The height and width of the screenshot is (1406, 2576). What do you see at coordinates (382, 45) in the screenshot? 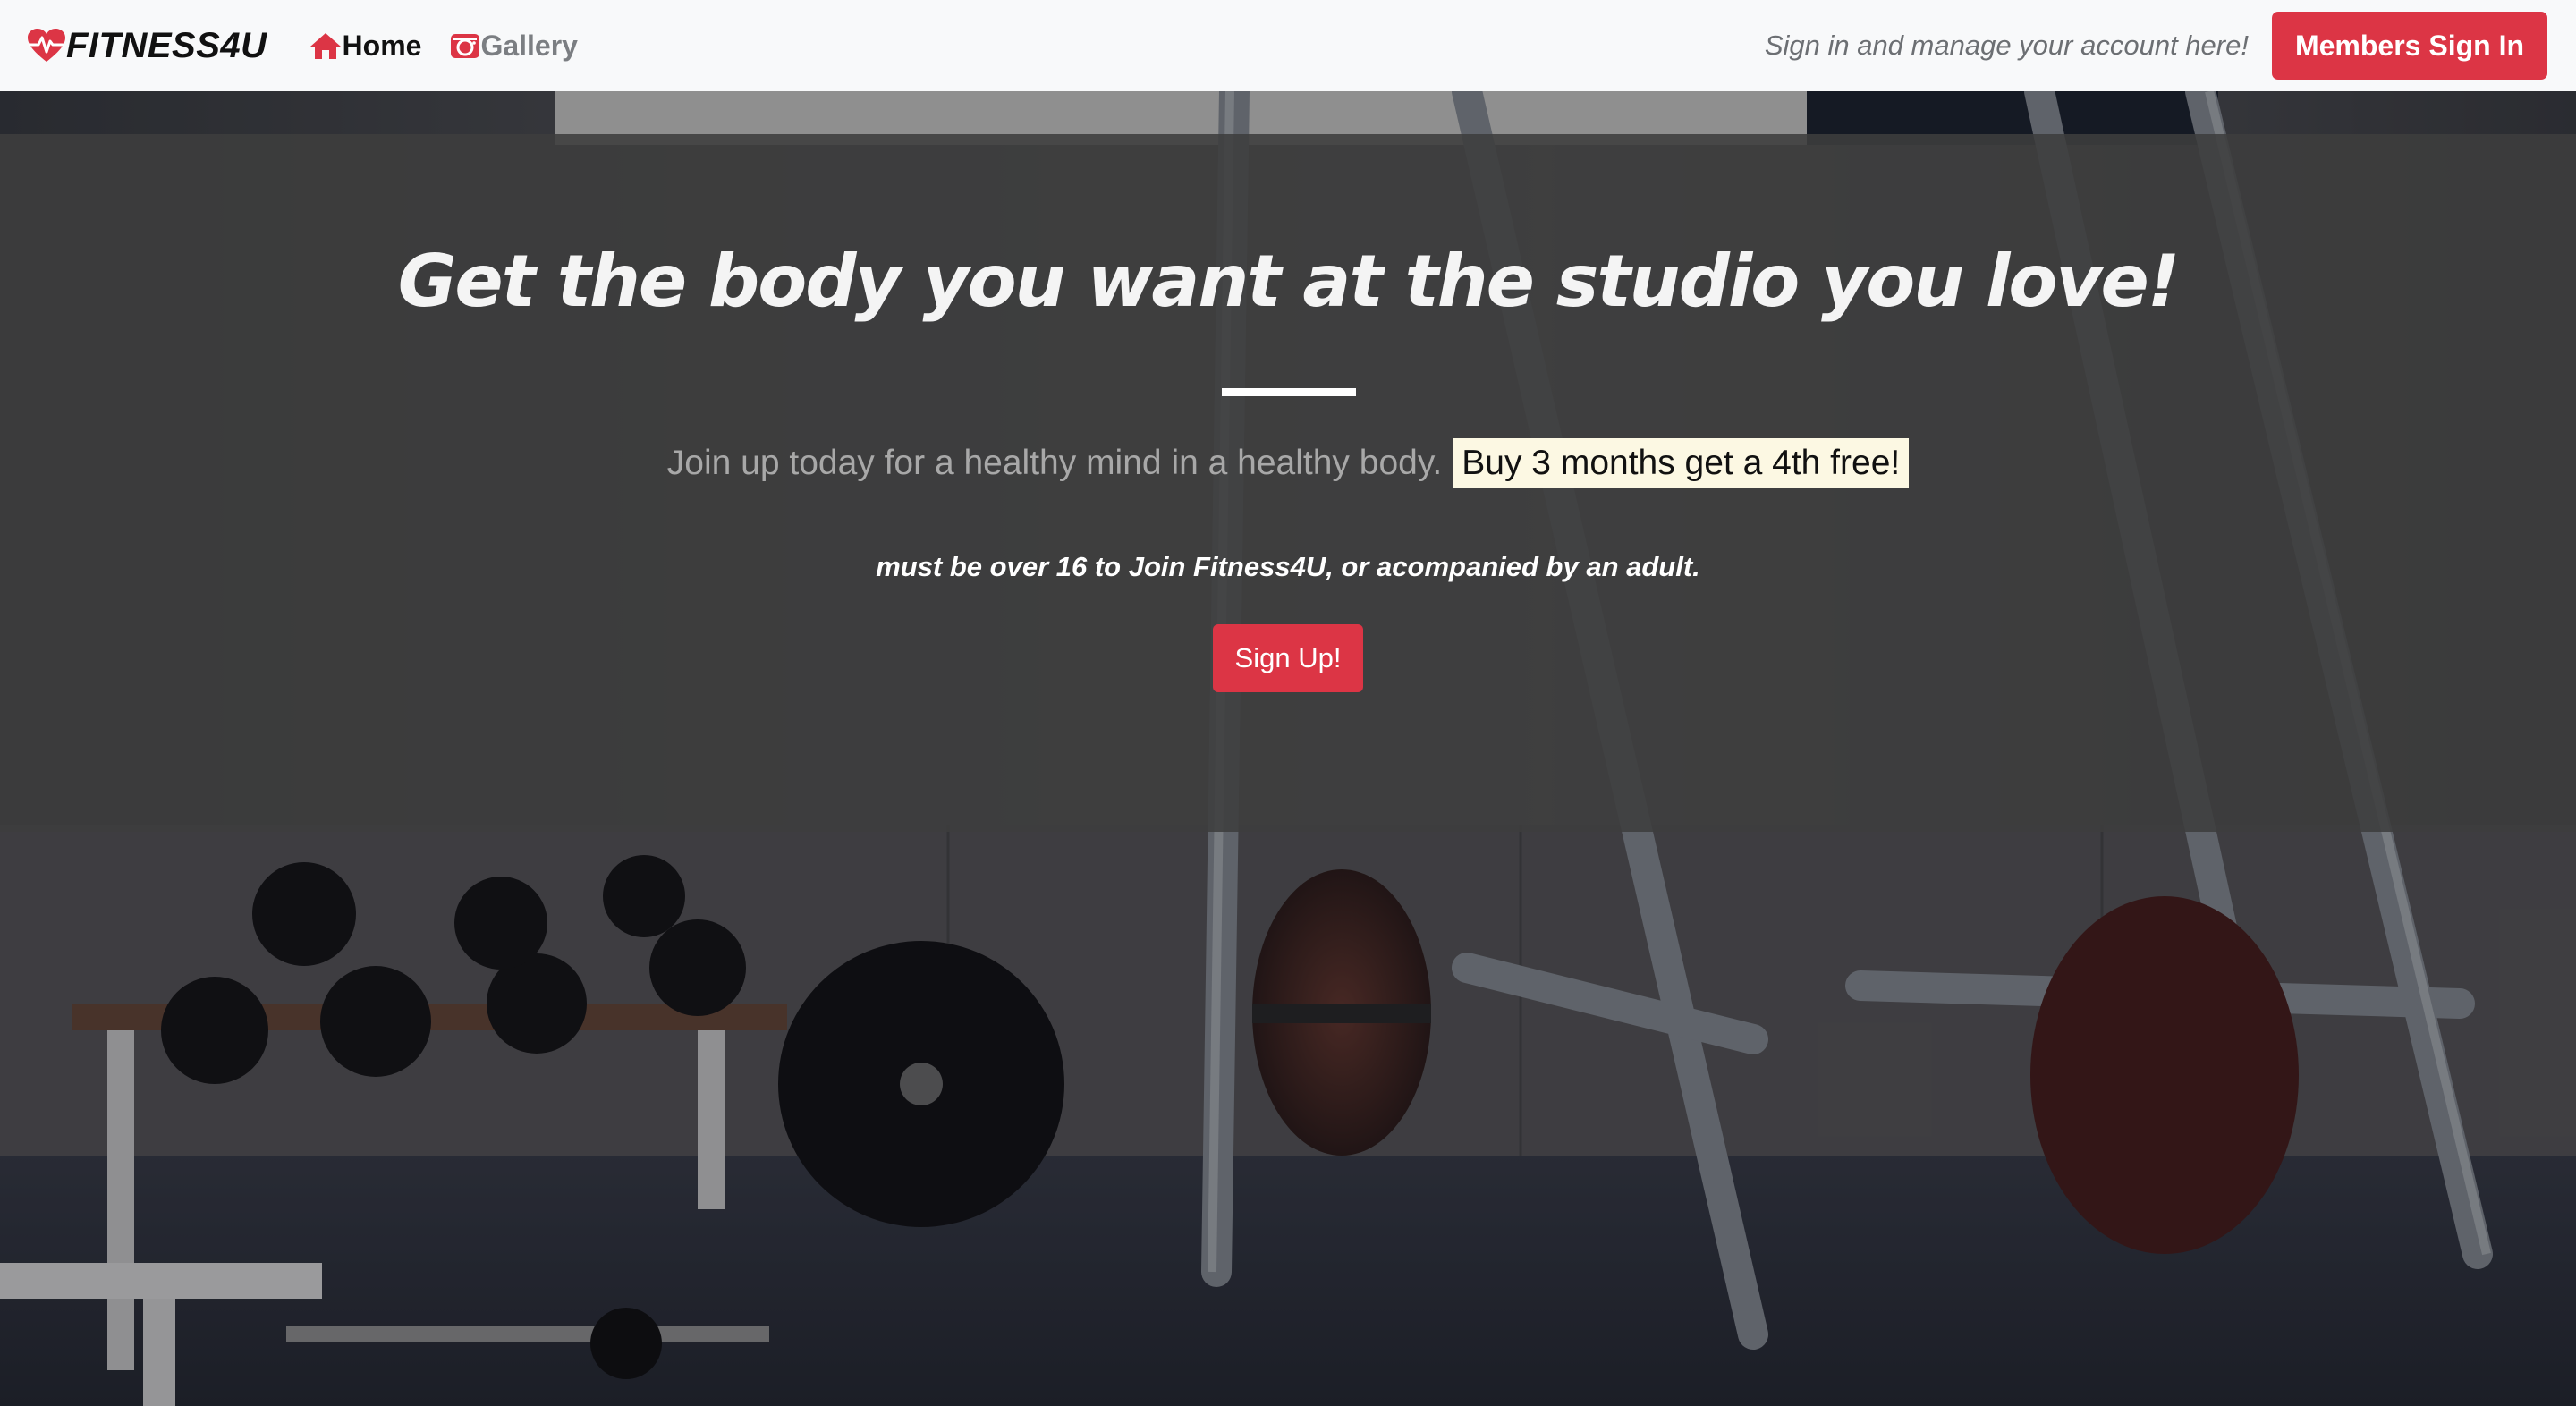
I see `nav-home-label: Home` at bounding box center [382, 45].